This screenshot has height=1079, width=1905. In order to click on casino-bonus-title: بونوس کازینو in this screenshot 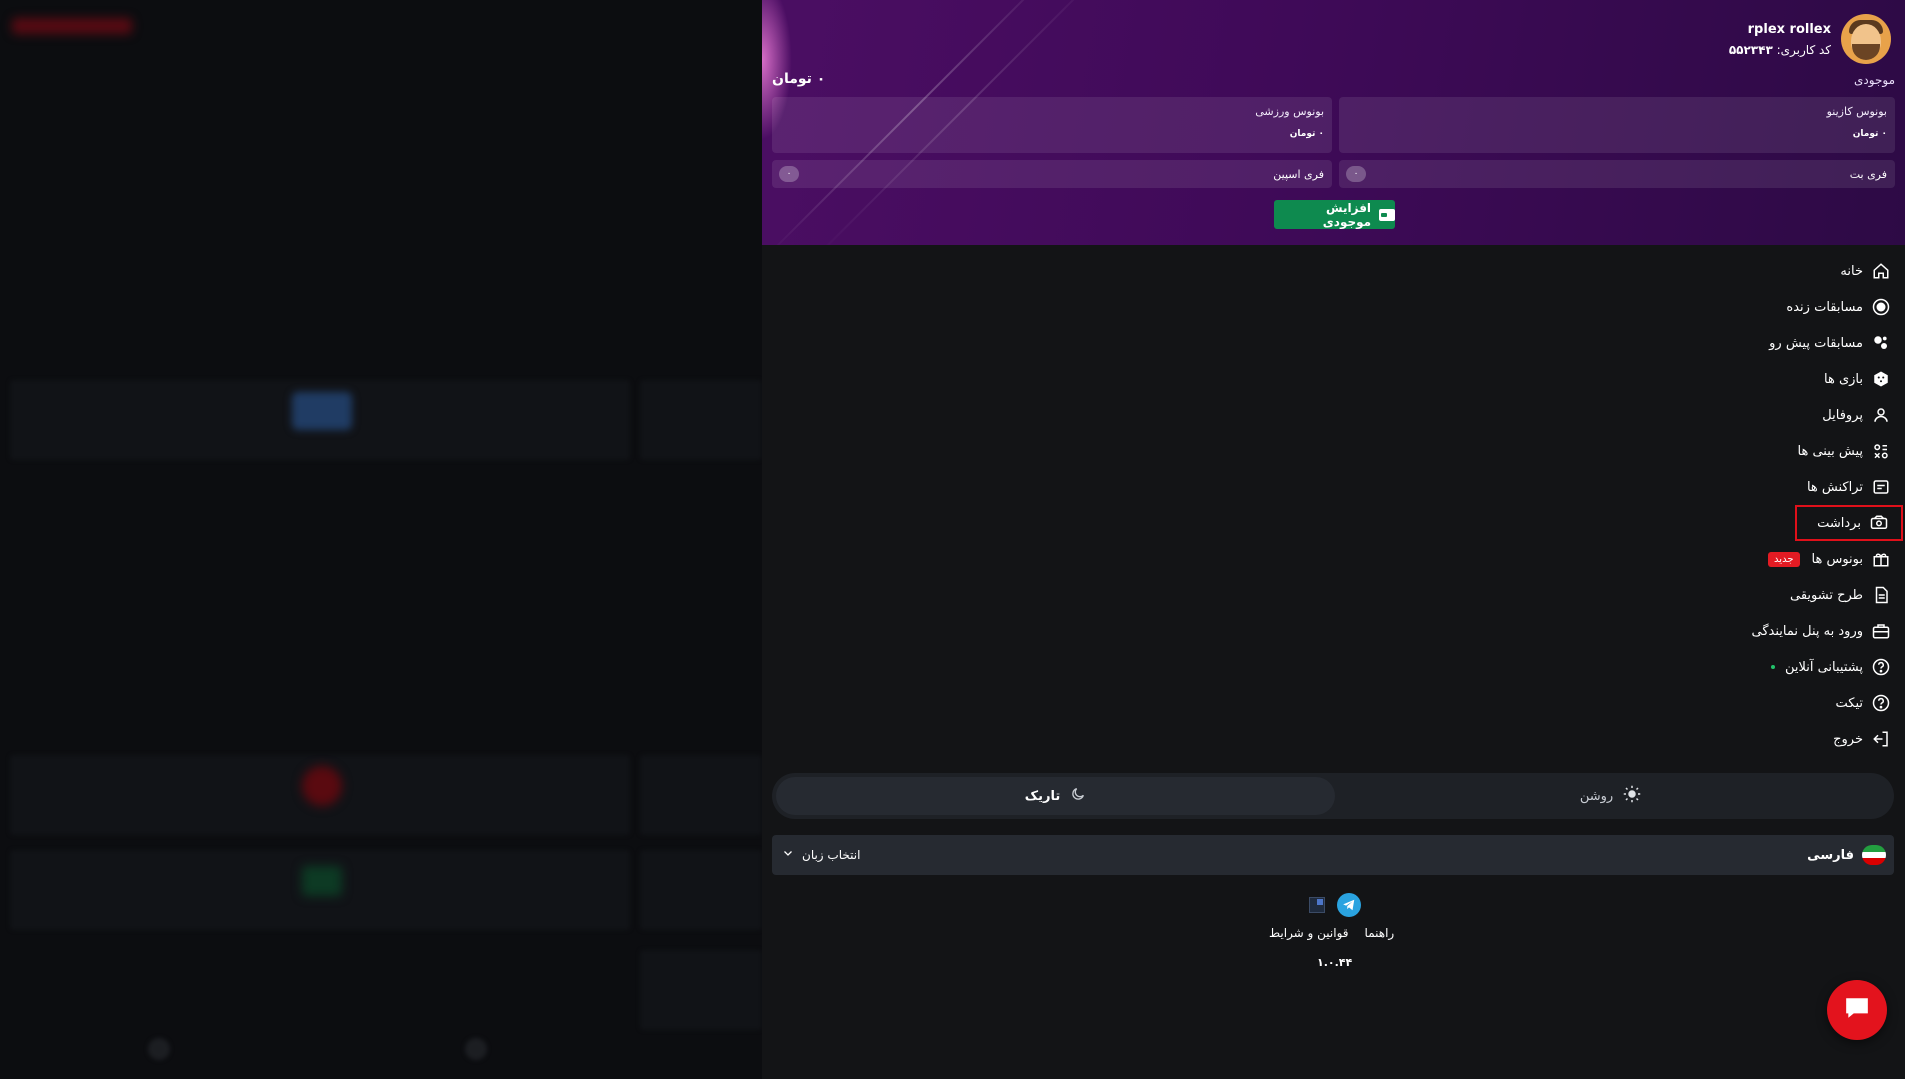, I will do `click(1856, 111)`.